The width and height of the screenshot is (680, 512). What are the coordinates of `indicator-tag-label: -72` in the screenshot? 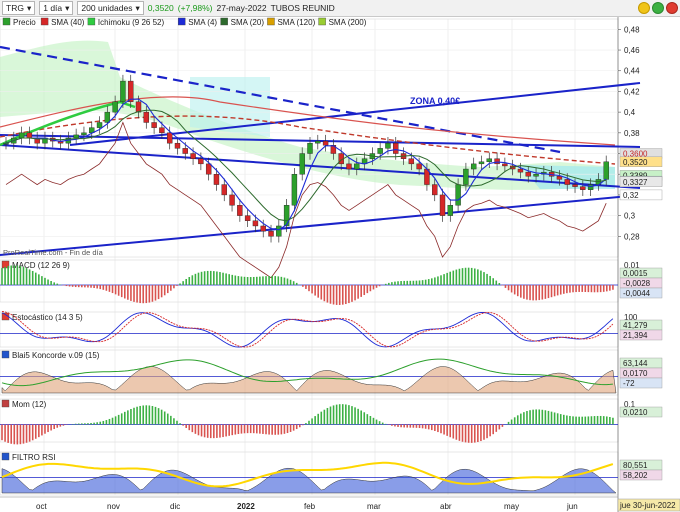 It's located at (629, 383).